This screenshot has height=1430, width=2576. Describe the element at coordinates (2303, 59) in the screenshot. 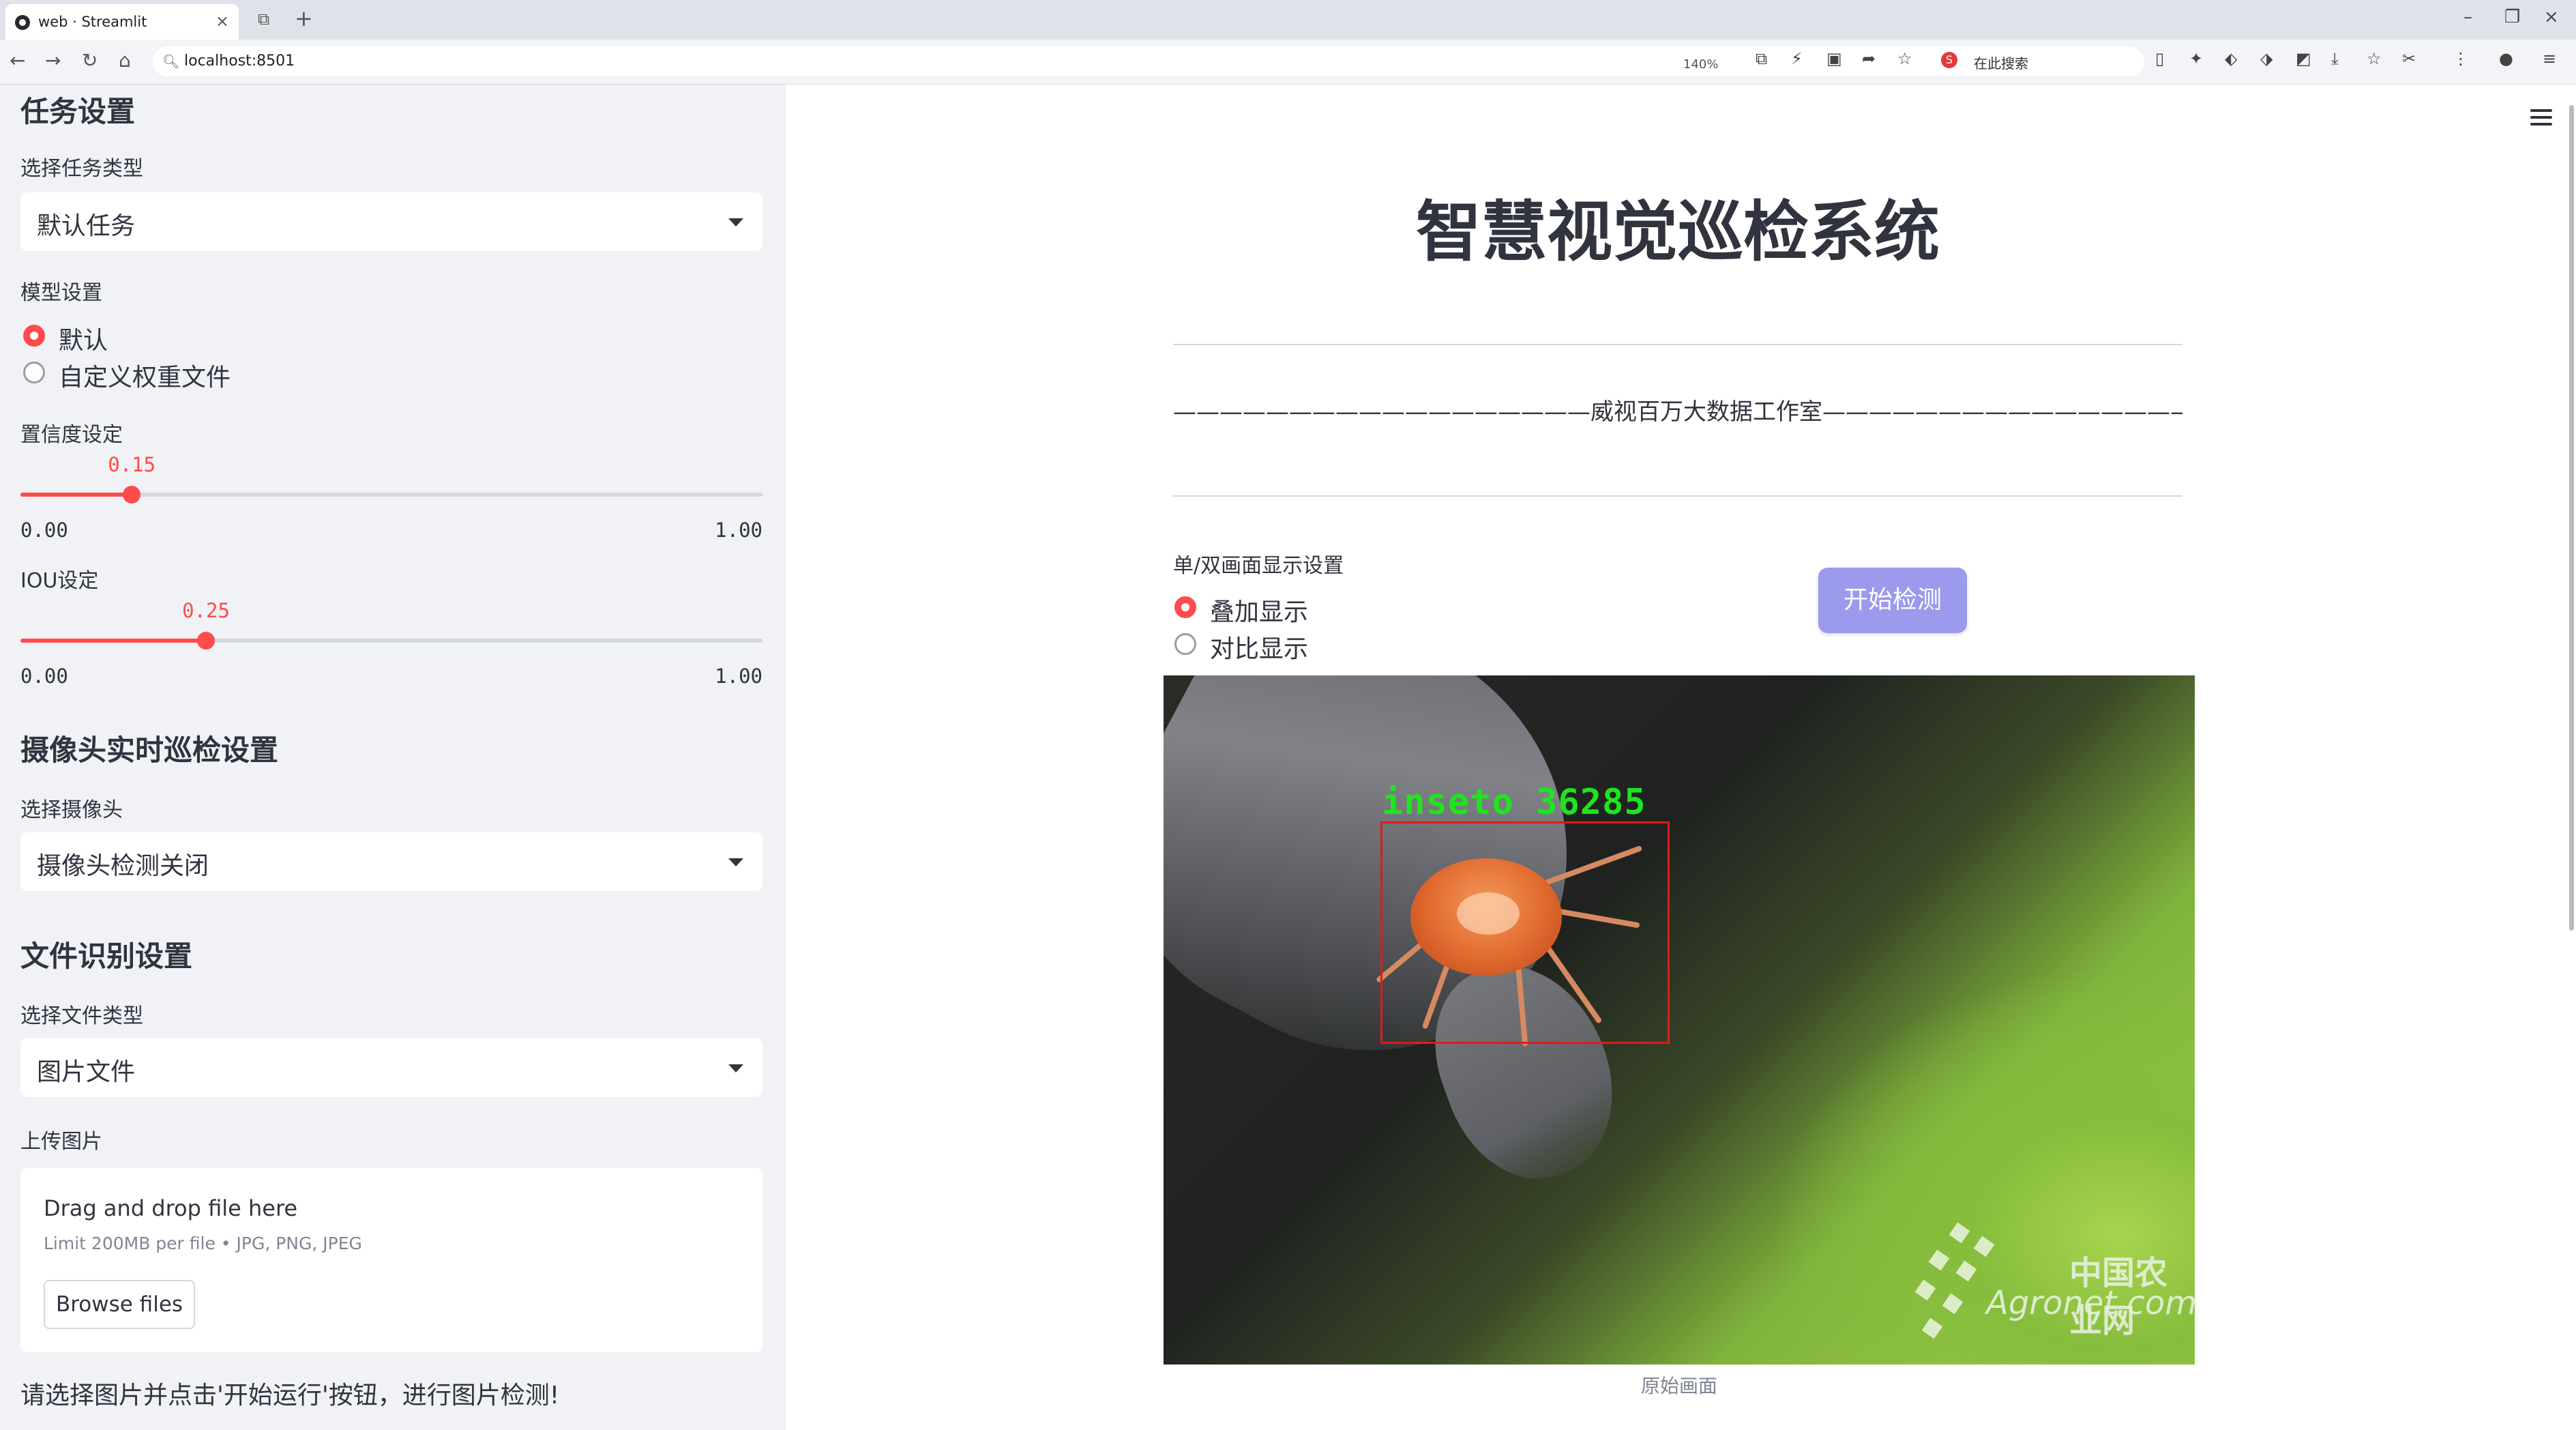

I see `extension-icon: ◩` at that location.